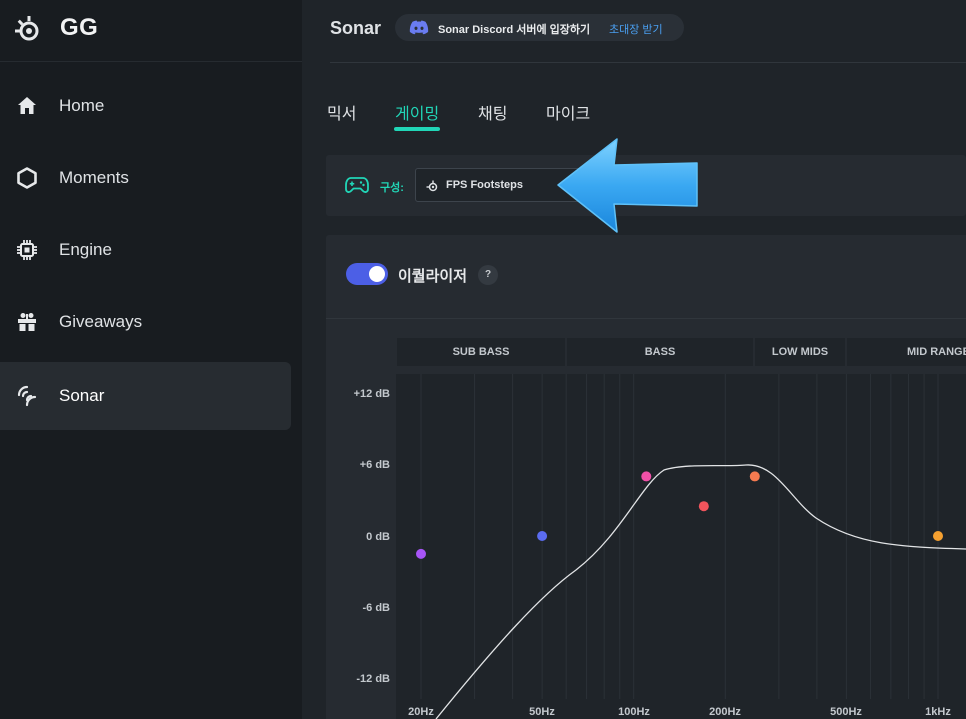 The width and height of the screenshot is (966, 719). What do you see at coordinates (378, 537) in the screenshot?
I see `db-label: 0 dB` at bounding box center [378, 537].